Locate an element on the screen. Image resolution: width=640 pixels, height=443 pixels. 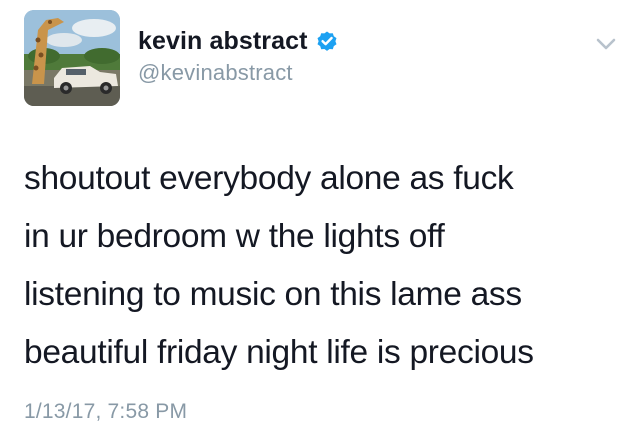
author-identity: kevin abstract @kevinabstract is located at coordinates (238, 56).